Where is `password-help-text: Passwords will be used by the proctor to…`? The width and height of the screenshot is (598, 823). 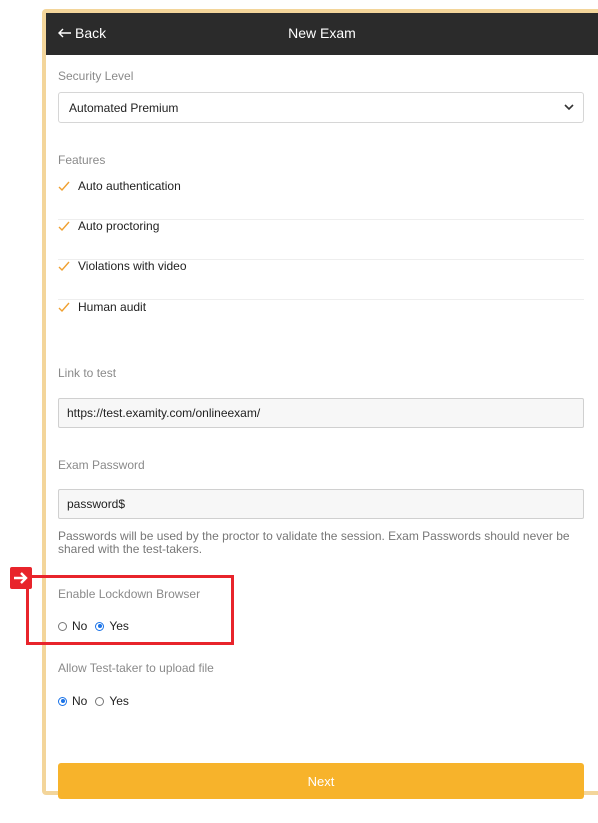
password-help-text: Passwords will be used by the proctor to… is located at coordinates (314, 542).